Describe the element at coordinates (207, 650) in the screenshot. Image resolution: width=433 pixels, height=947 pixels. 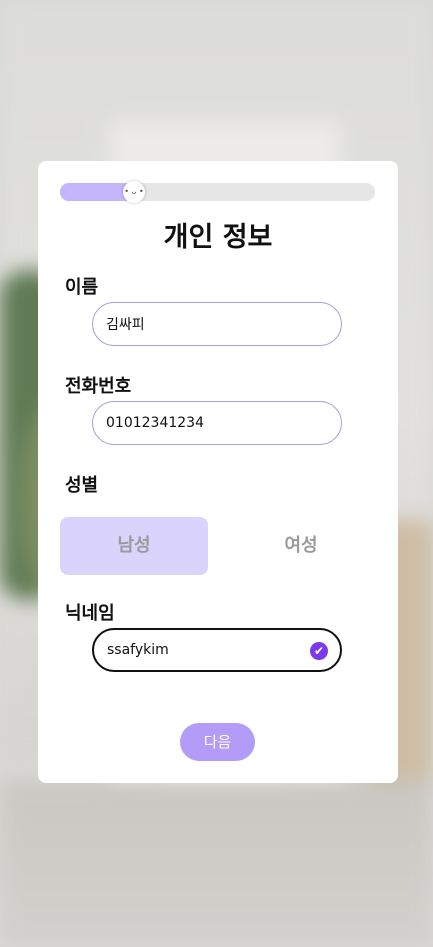
I see `nickname-field` at that location.